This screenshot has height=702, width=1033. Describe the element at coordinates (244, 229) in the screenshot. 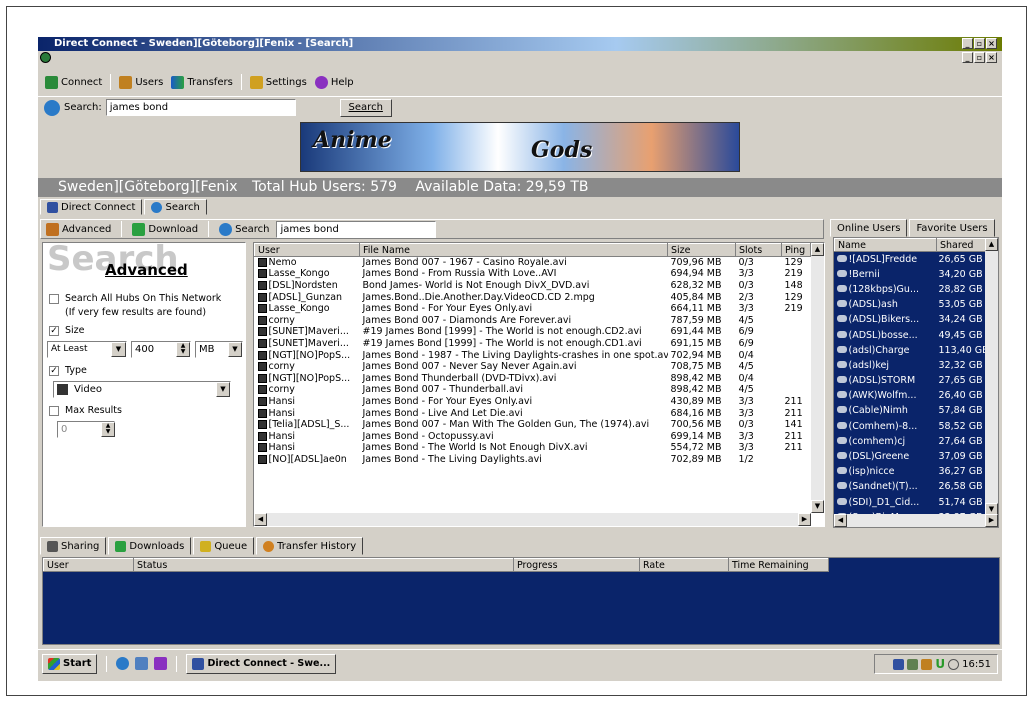

I see `search-run-button: Search` at that location.